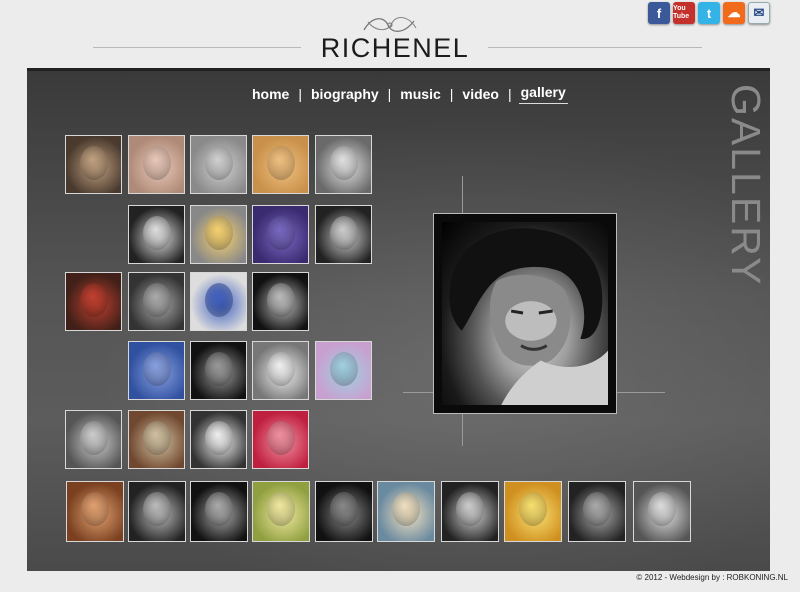 Image resolution: width=800 pixels, height=592 pixels. I want to click on title-rule-right, so click(595, 47).